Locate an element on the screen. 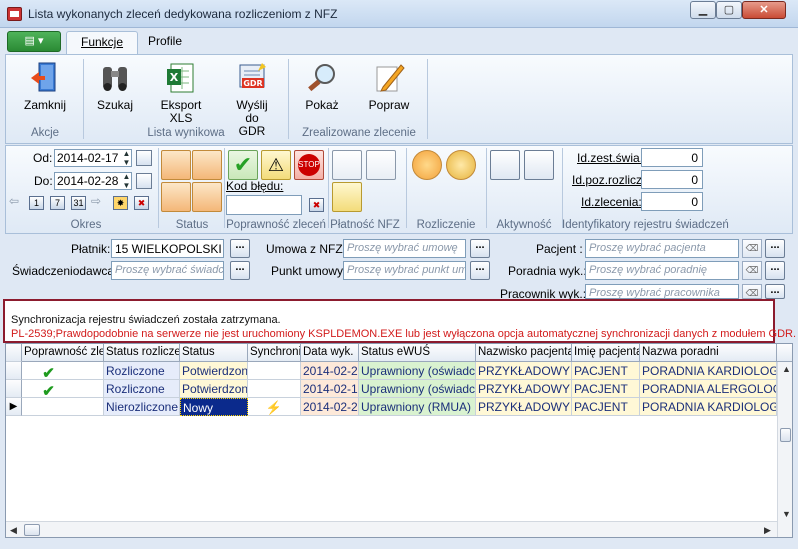  pracownik-clear-icon: ⌫ is located at coordinates (752, 291).